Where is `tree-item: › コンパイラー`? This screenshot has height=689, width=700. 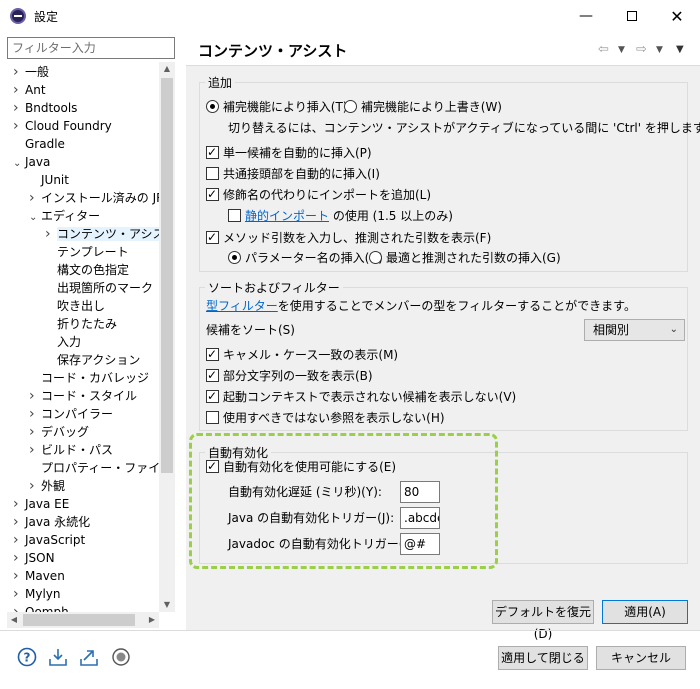
tree-item: › コンパイラー is located at coordinates (71, 414).